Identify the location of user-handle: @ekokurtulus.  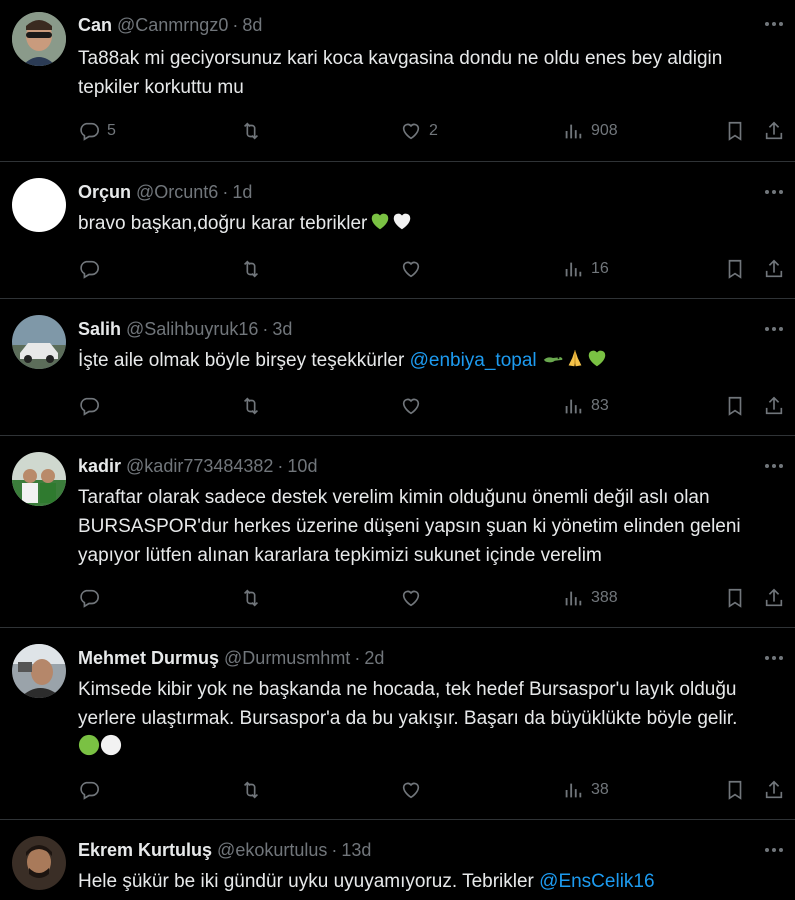
(272, 850).